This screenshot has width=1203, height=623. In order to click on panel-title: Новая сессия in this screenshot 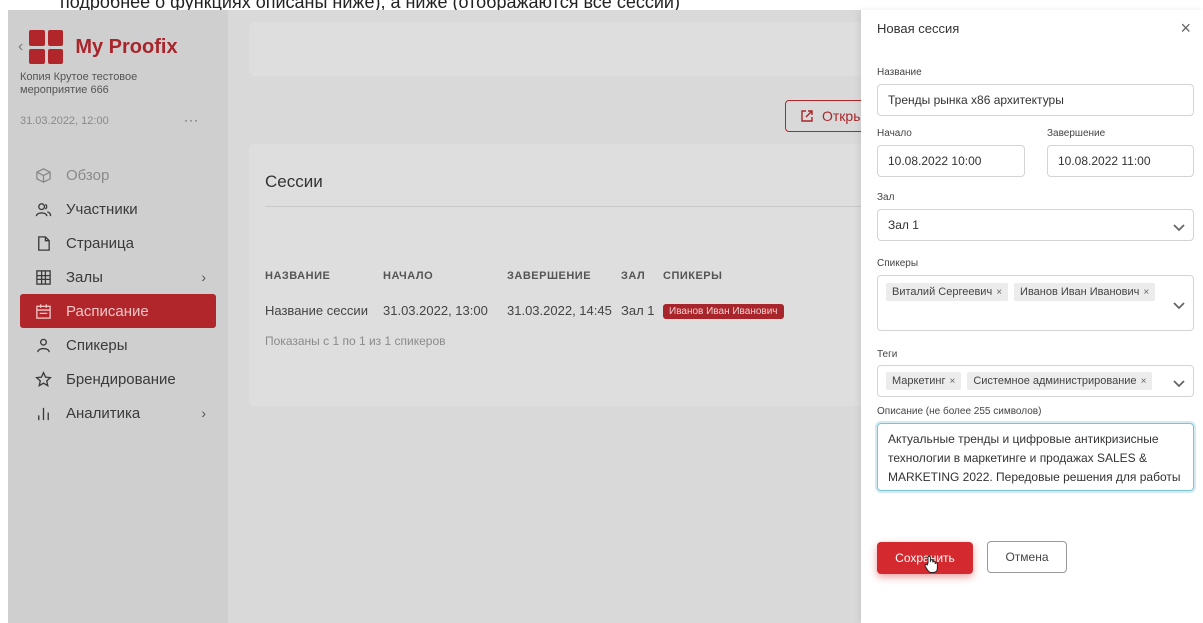, I will do `click(918, 28)`.